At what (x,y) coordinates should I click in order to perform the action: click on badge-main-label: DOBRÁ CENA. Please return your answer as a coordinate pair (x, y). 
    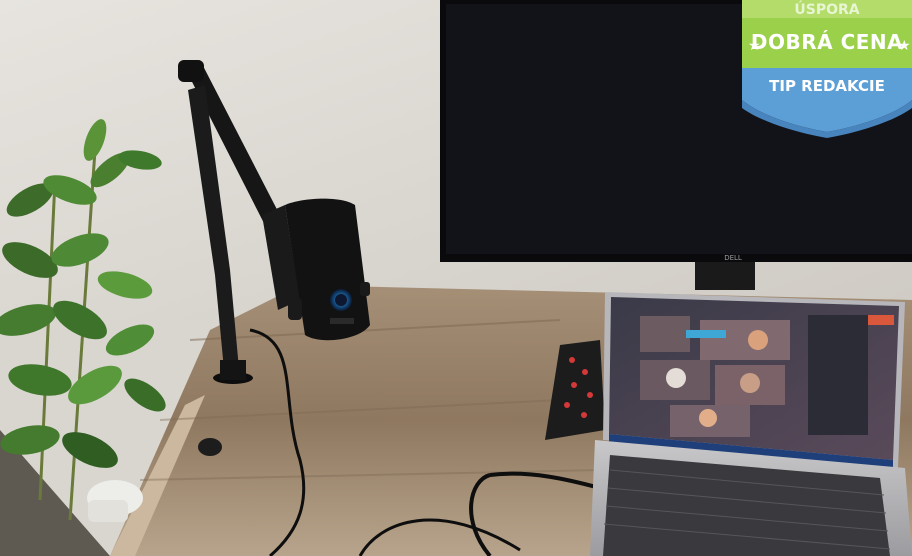
    Looking at the image, I should click on (827, 42).